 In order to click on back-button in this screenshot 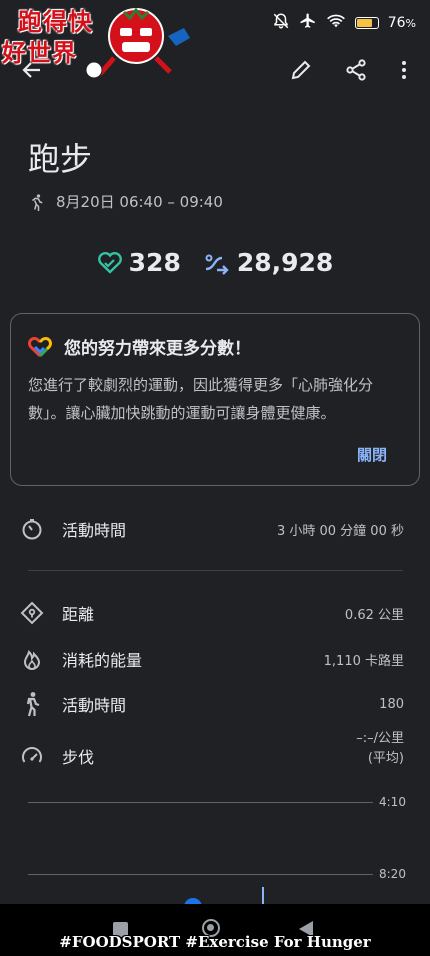, I will do `click(32, 70)`.